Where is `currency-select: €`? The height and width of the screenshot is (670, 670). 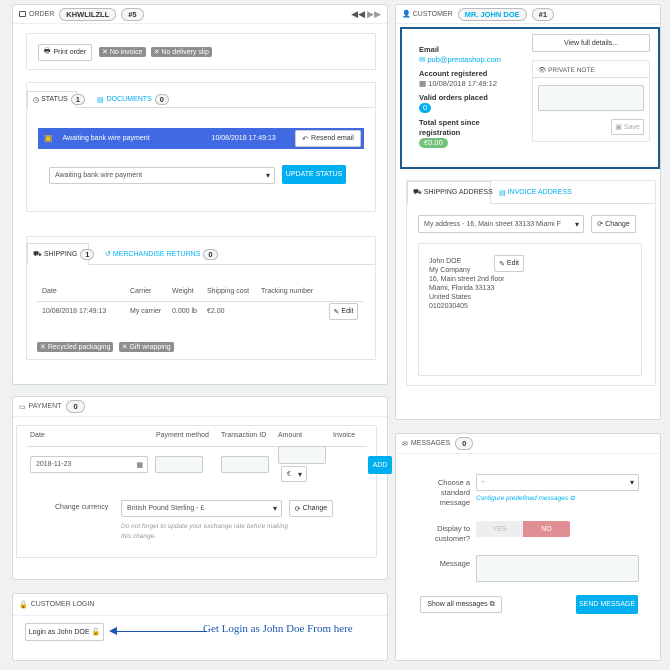 currency-select: € is located at coordinates (294, 474).